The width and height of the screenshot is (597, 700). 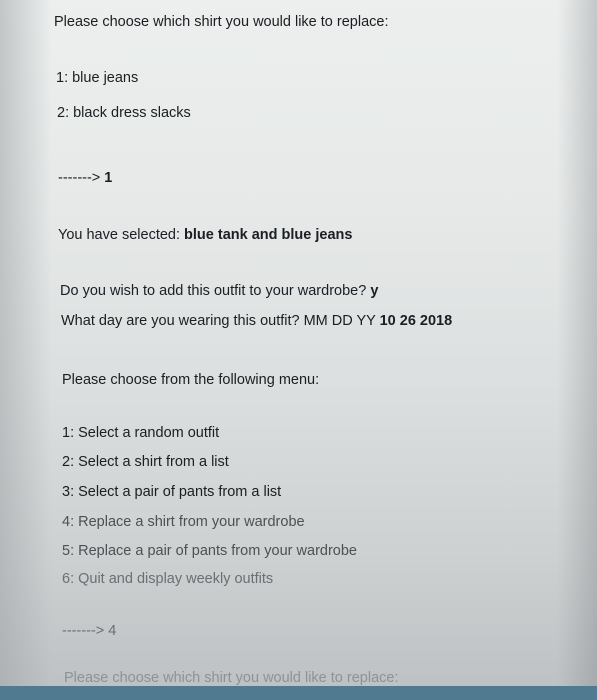 I want to click on input-arrow-prompt: ------->, so click(x=81, y=178).